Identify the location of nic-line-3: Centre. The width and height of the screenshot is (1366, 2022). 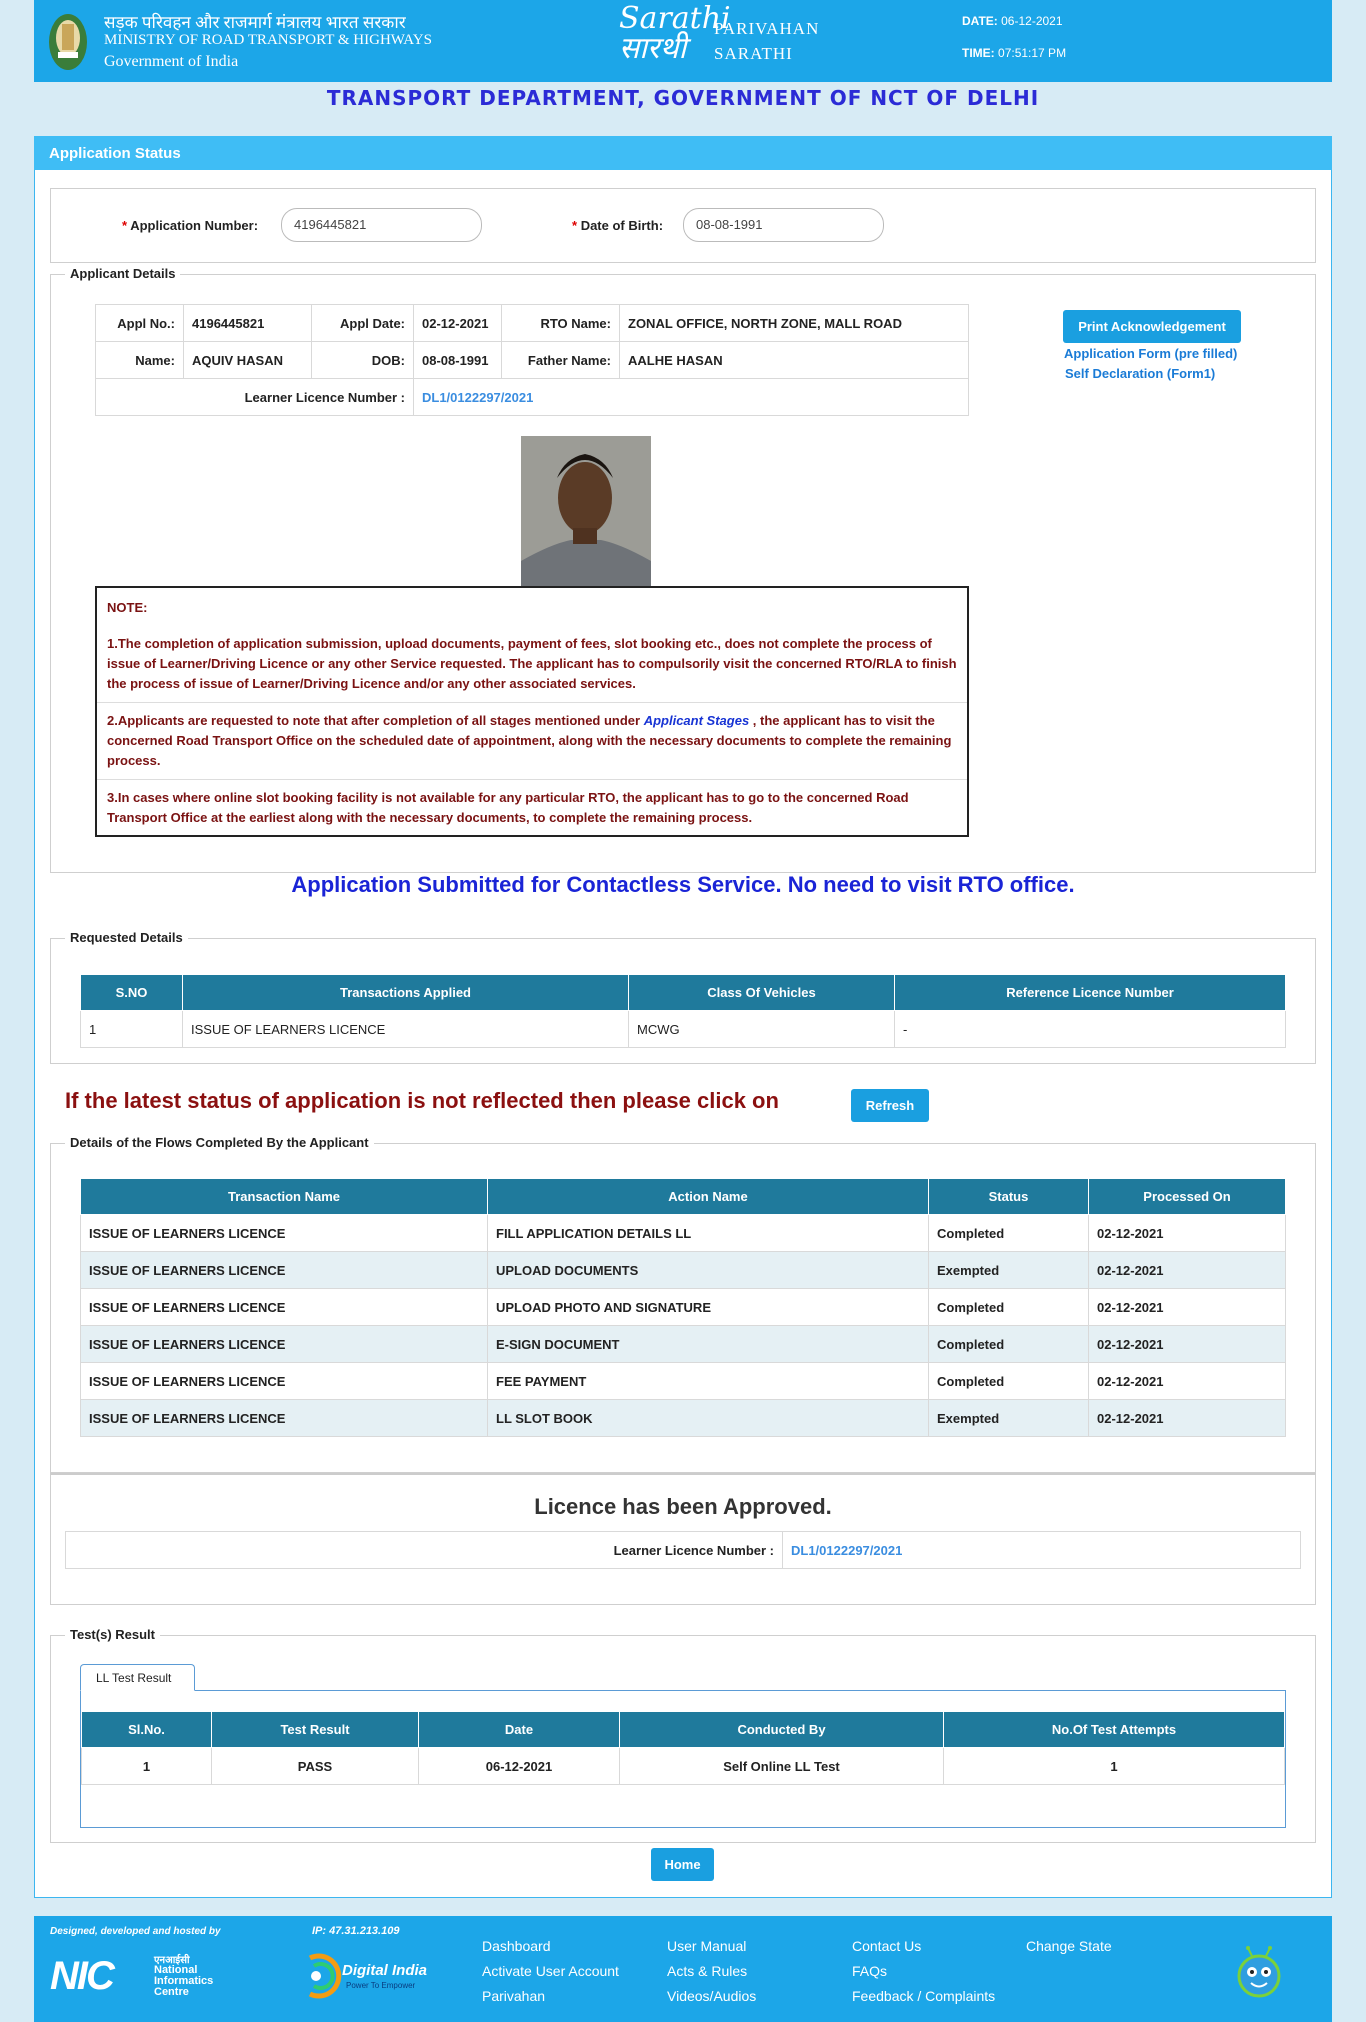
(171, 1992).